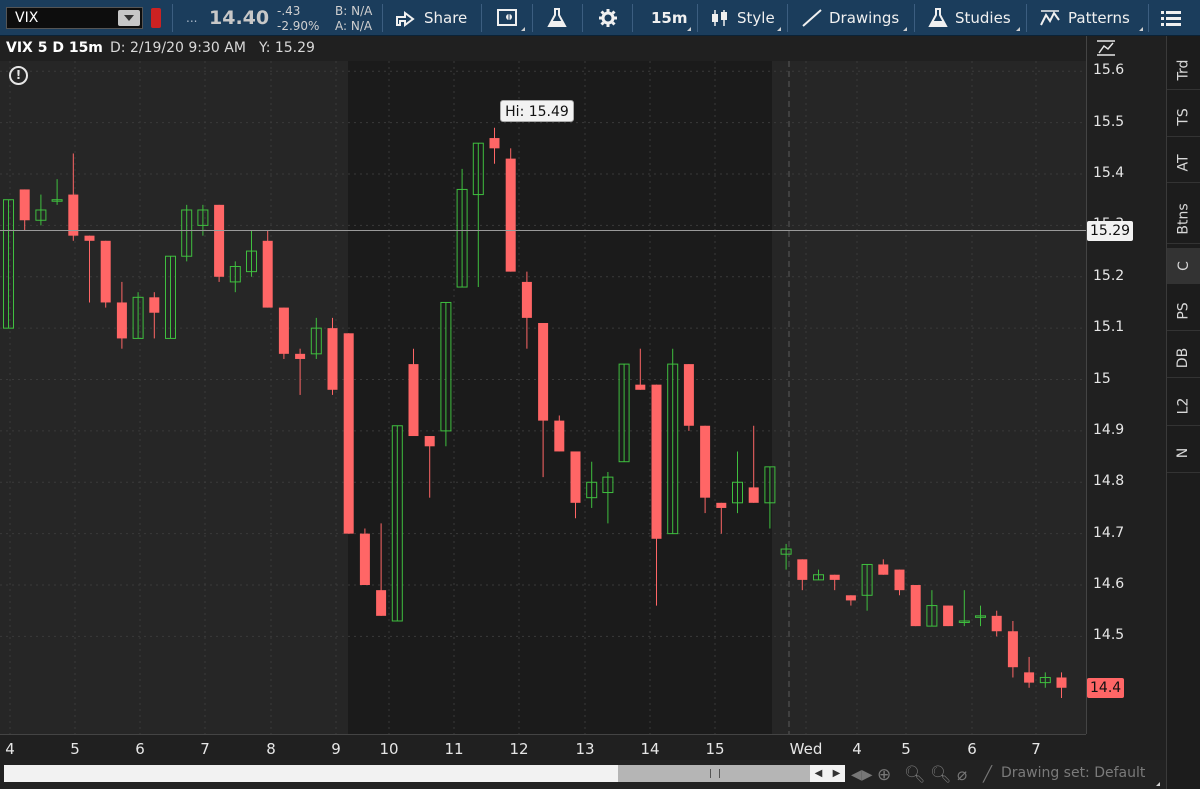  I want to click on tab-c: C, so click(1183, 266).